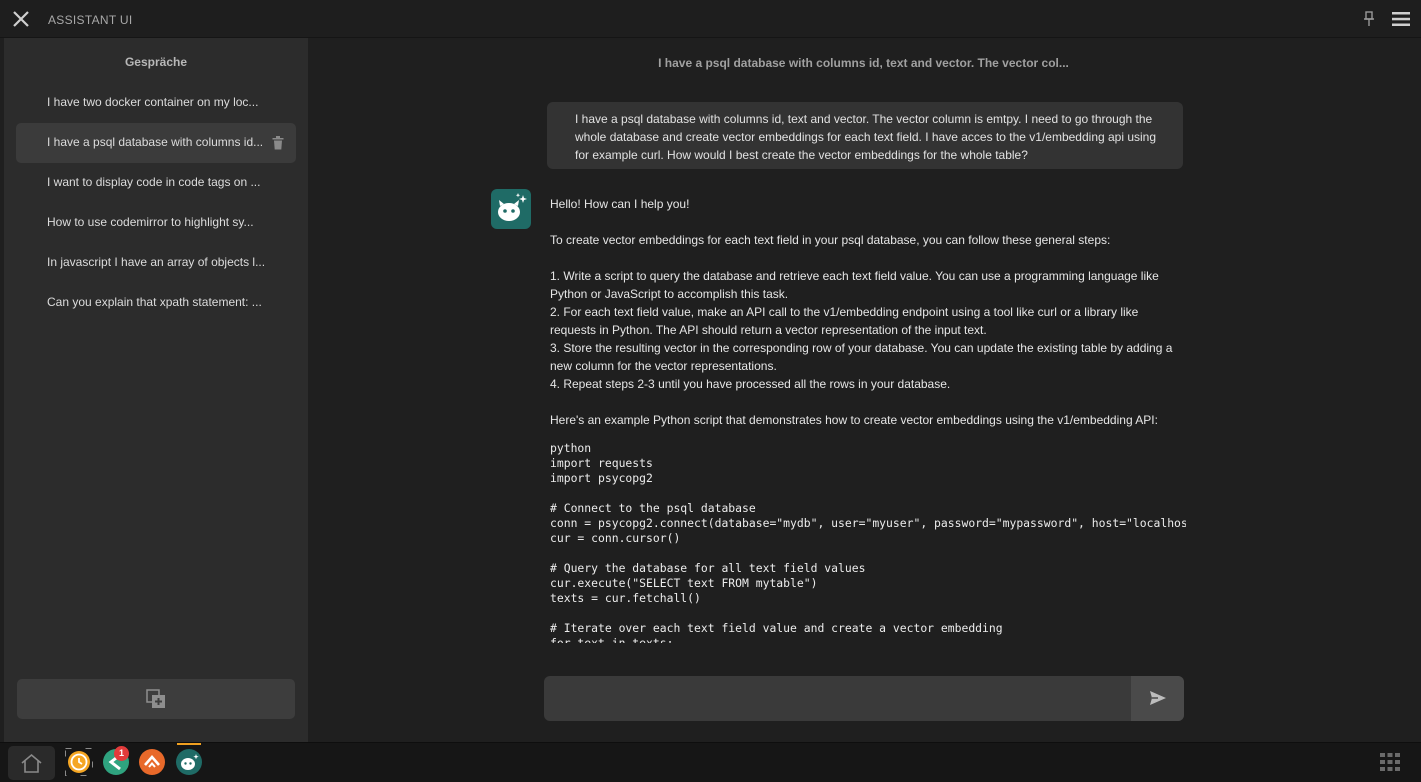  Describe the element at coordinates (710, 762) in the screenshot. I see `taskbar: 1` at that location.